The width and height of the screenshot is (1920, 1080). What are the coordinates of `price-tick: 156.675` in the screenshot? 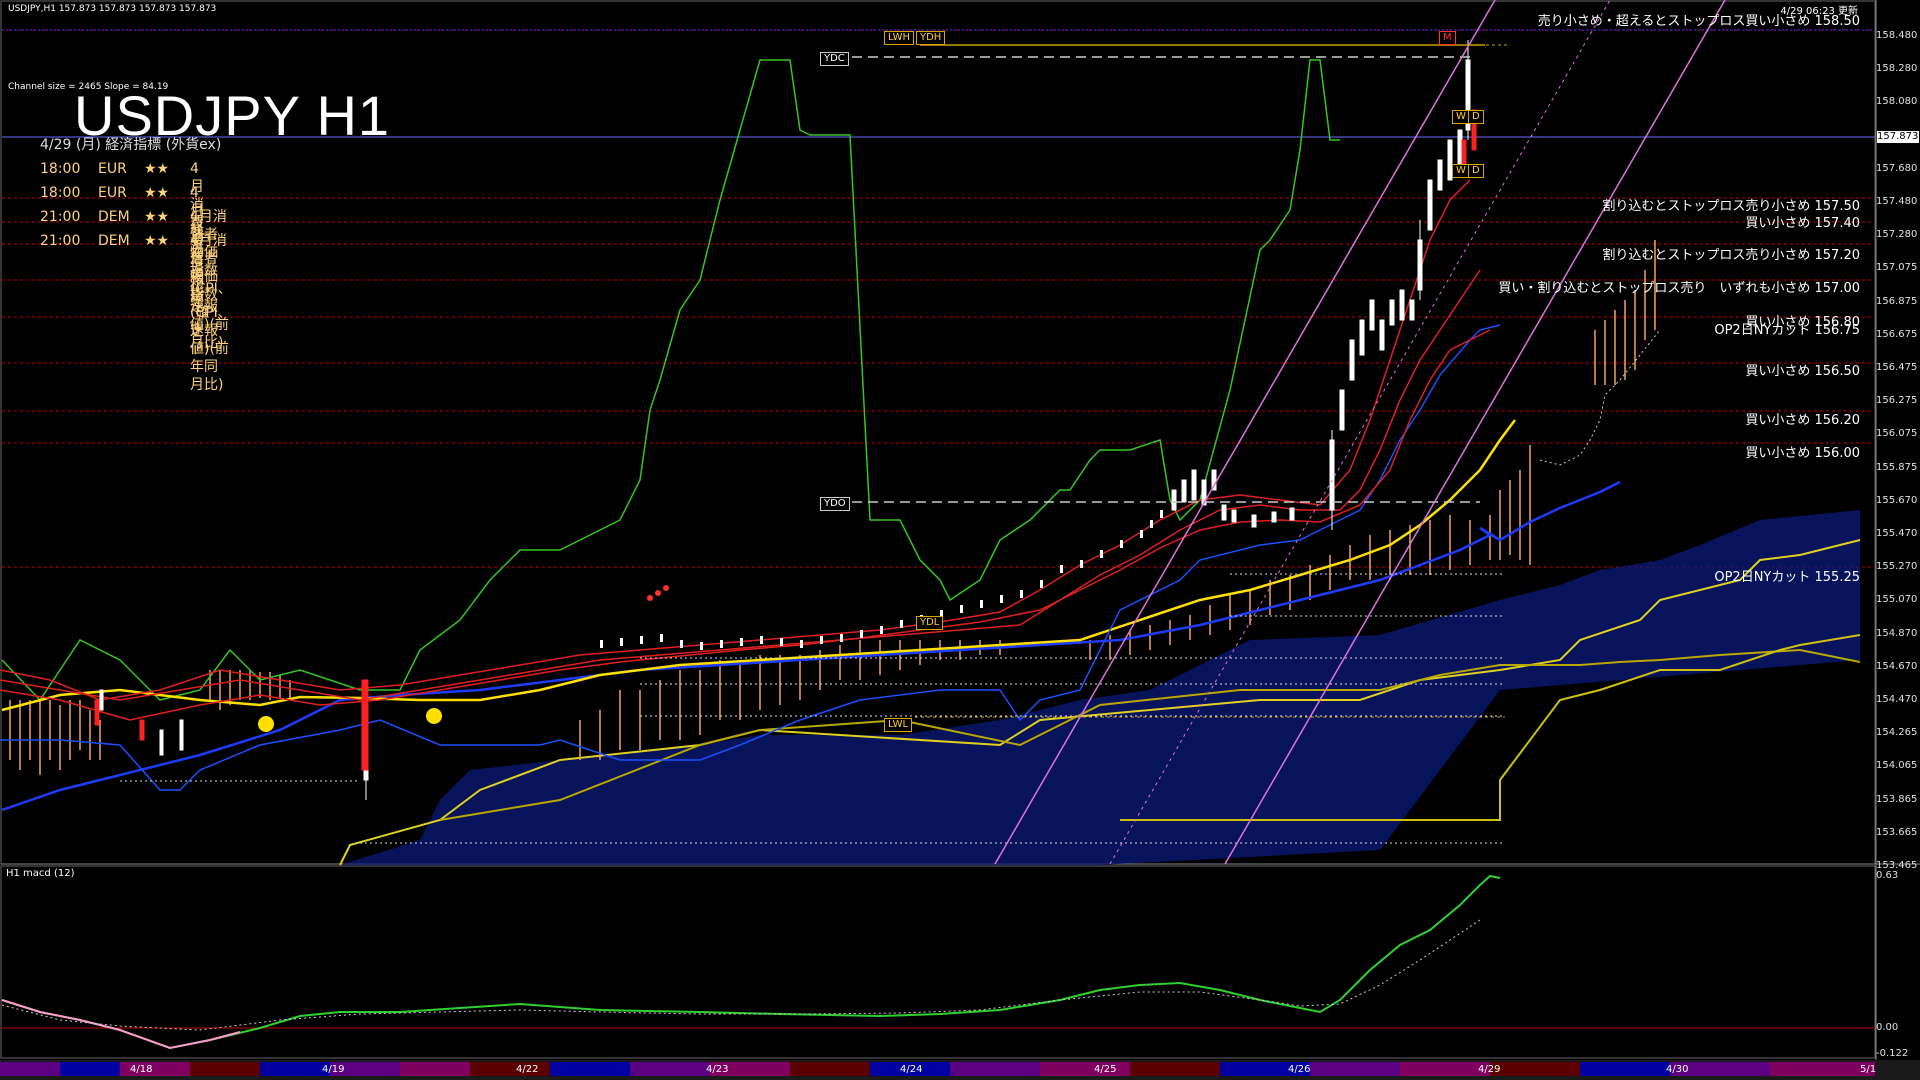 It's located at (1897, 334).